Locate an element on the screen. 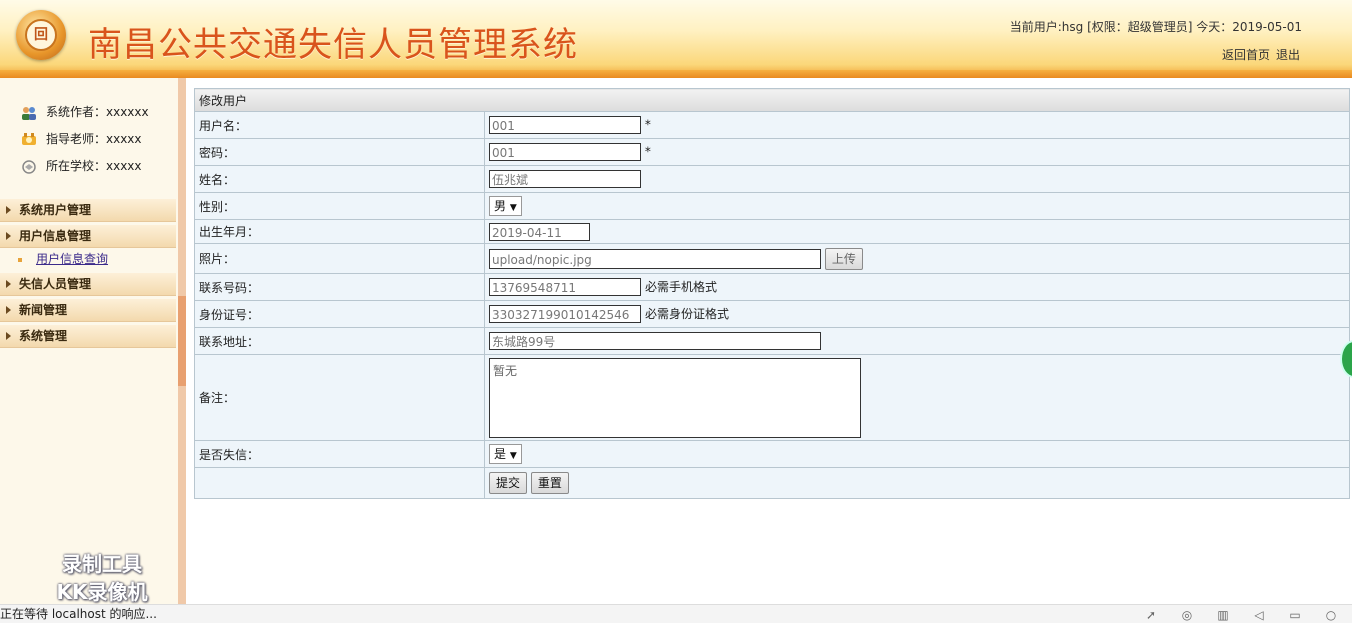 The image size is (1352, 624). top-links: 返回首页 退出 is located at coordinates (1258, 54).